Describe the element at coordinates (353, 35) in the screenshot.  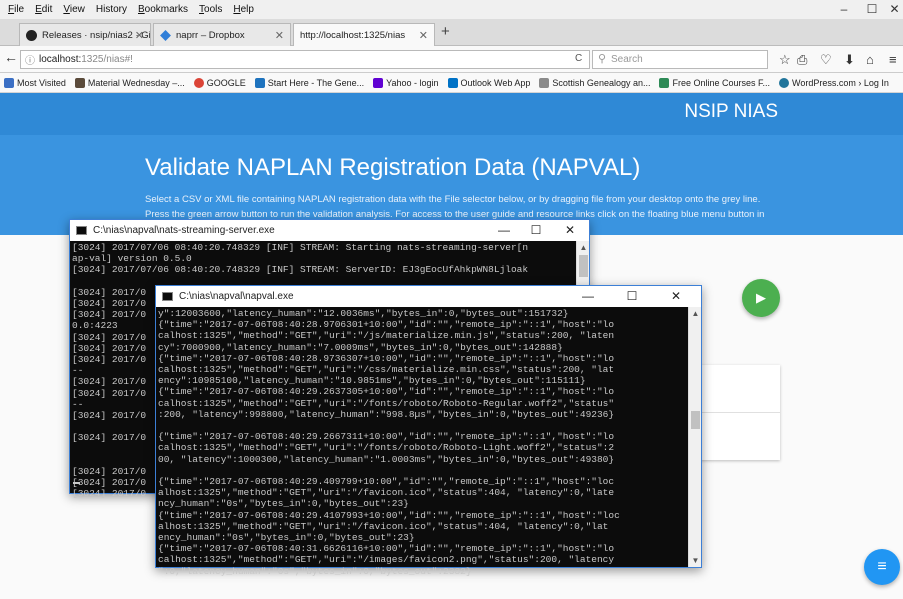
I see `tab-label: http://localhost:1325/nias` at that location.